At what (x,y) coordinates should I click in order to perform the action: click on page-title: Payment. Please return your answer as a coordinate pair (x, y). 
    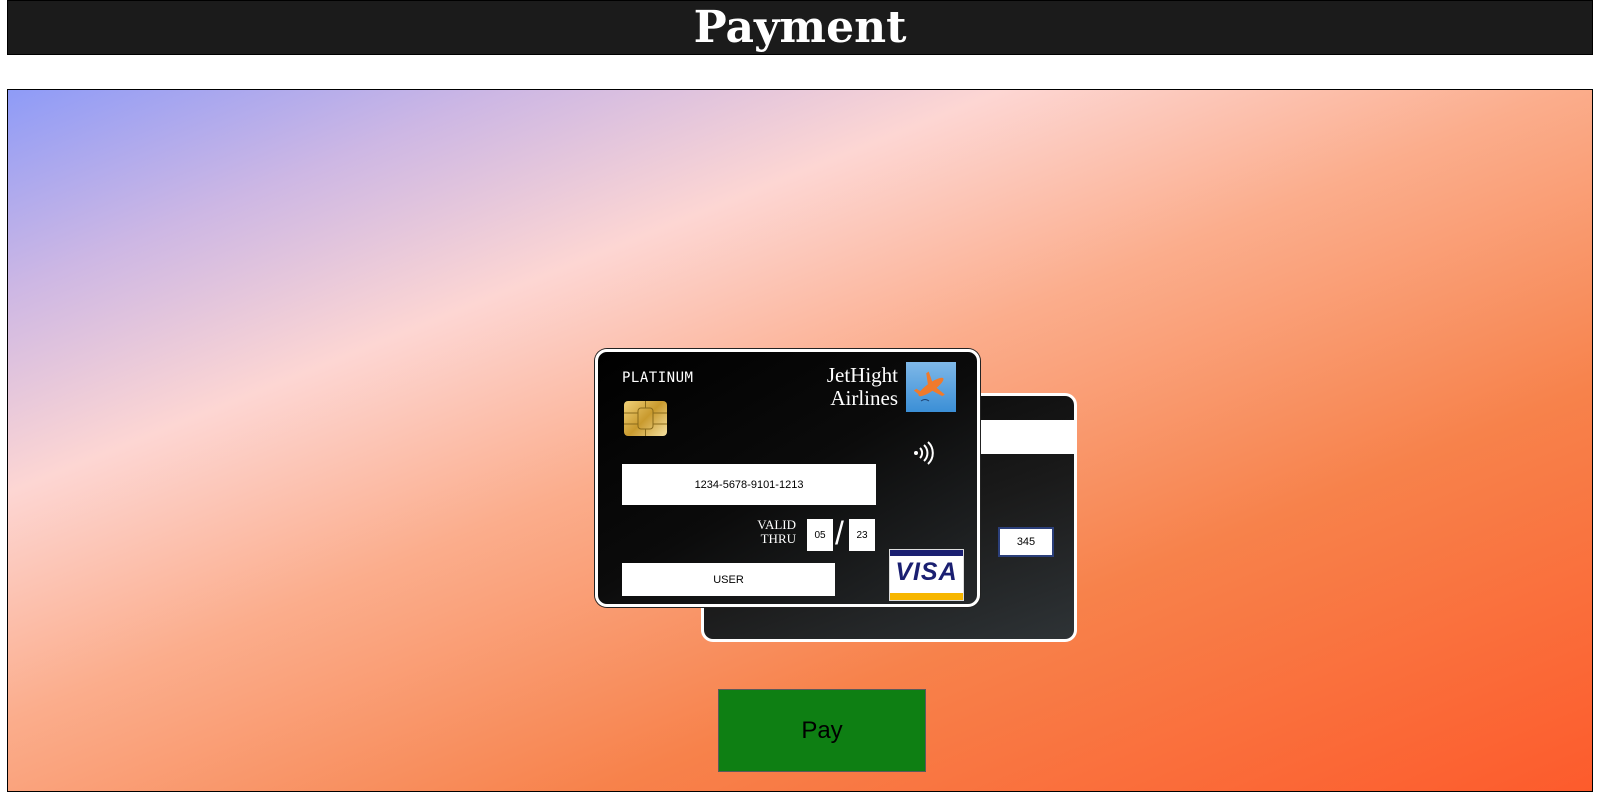
    Looking at the image, I should click on (800, 27).